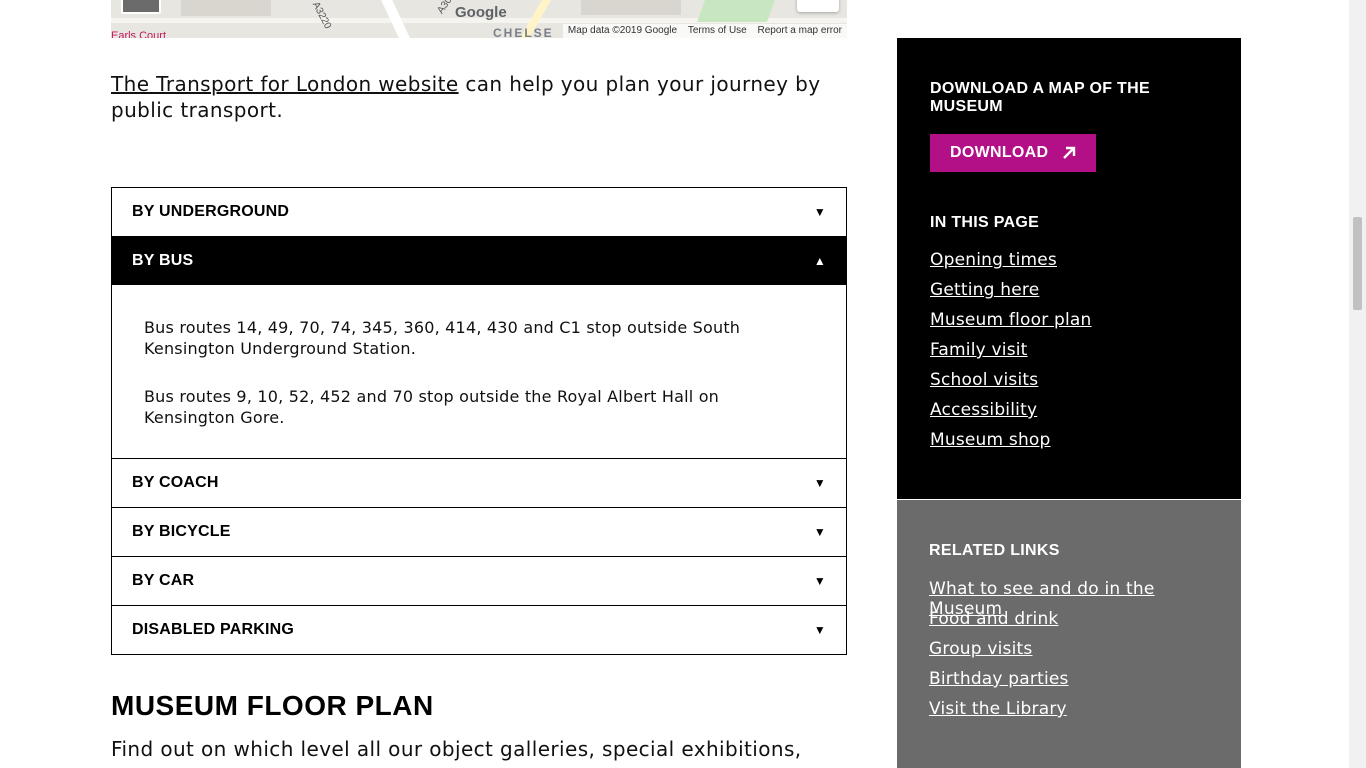 Image resolution: width=1366 pixels, height=768 pixels. I want to click on external-arrow-icon, so click(1069, 152).